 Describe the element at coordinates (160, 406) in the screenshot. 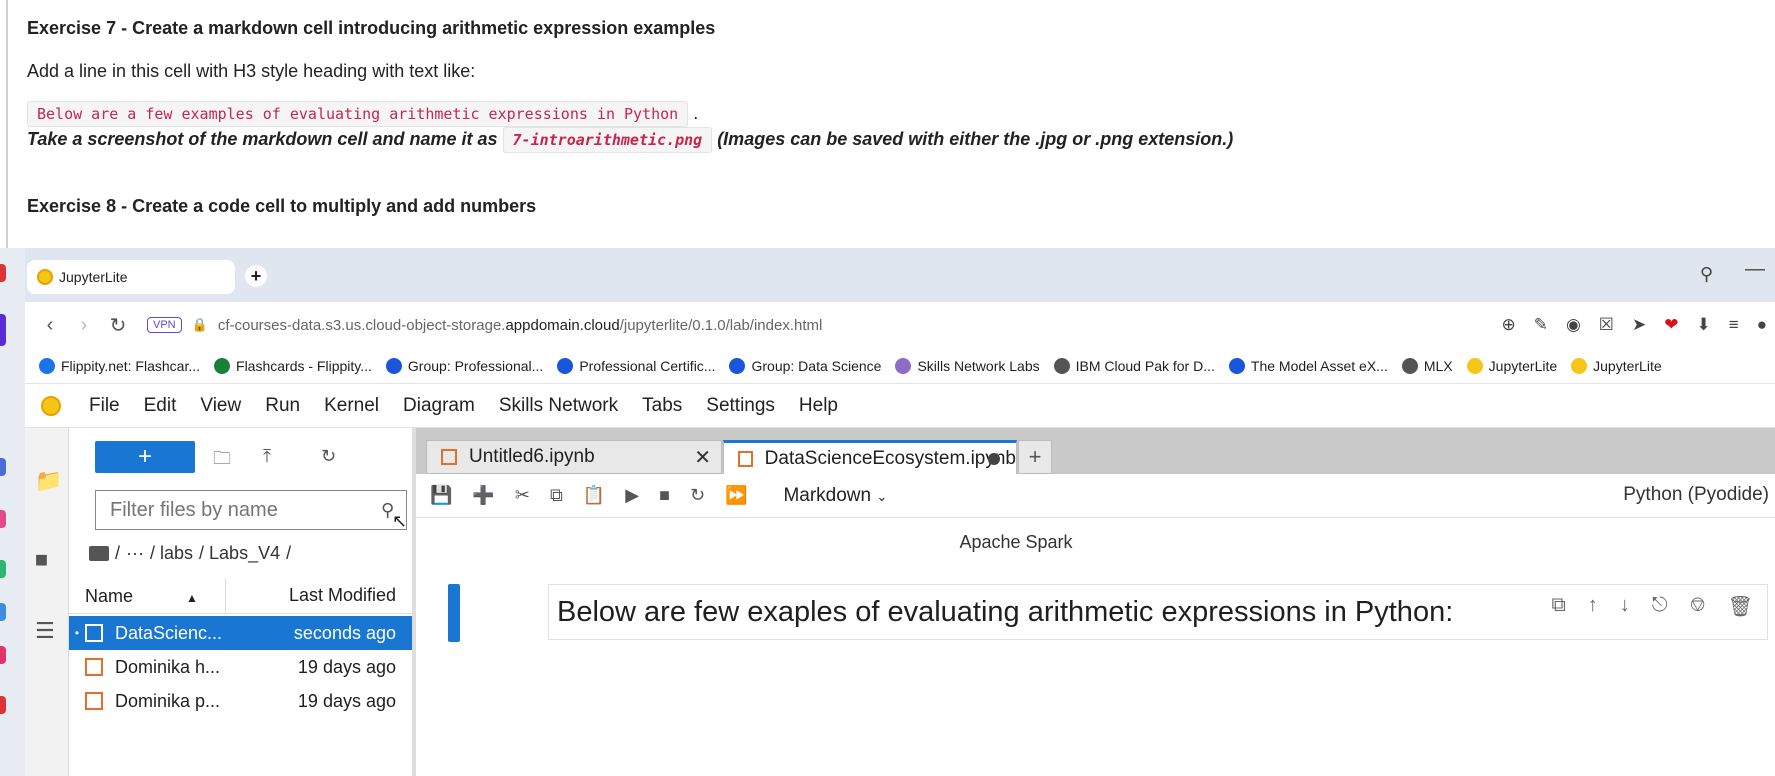

I see `menu-edit: Edit` at that location.